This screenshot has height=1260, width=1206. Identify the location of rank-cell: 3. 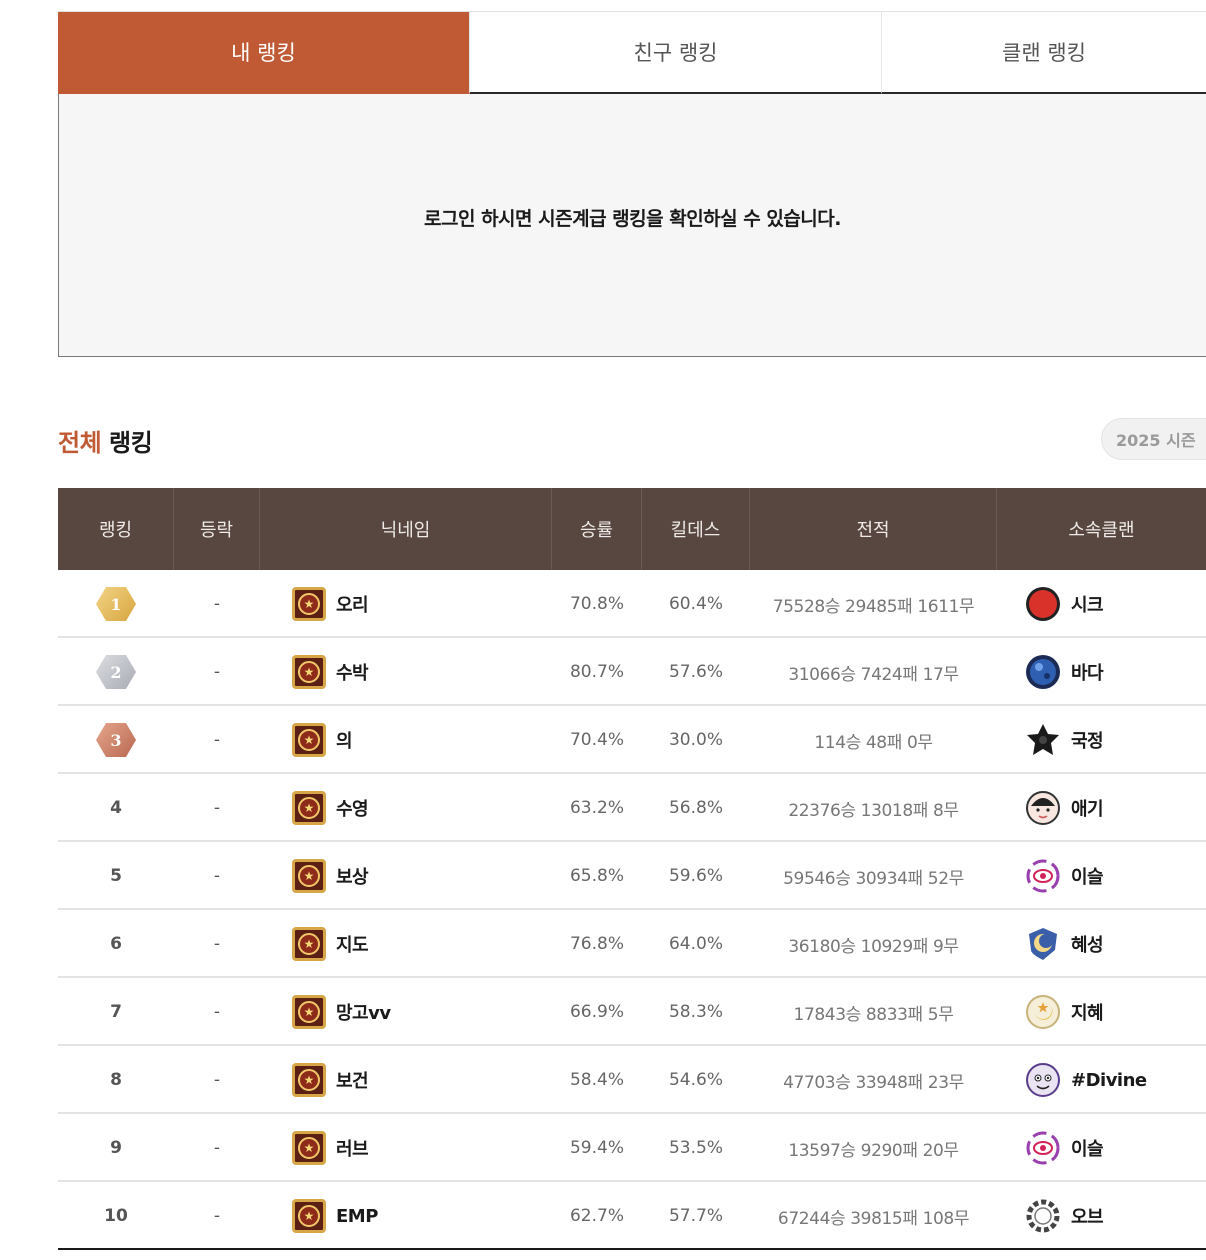
(116, 739).